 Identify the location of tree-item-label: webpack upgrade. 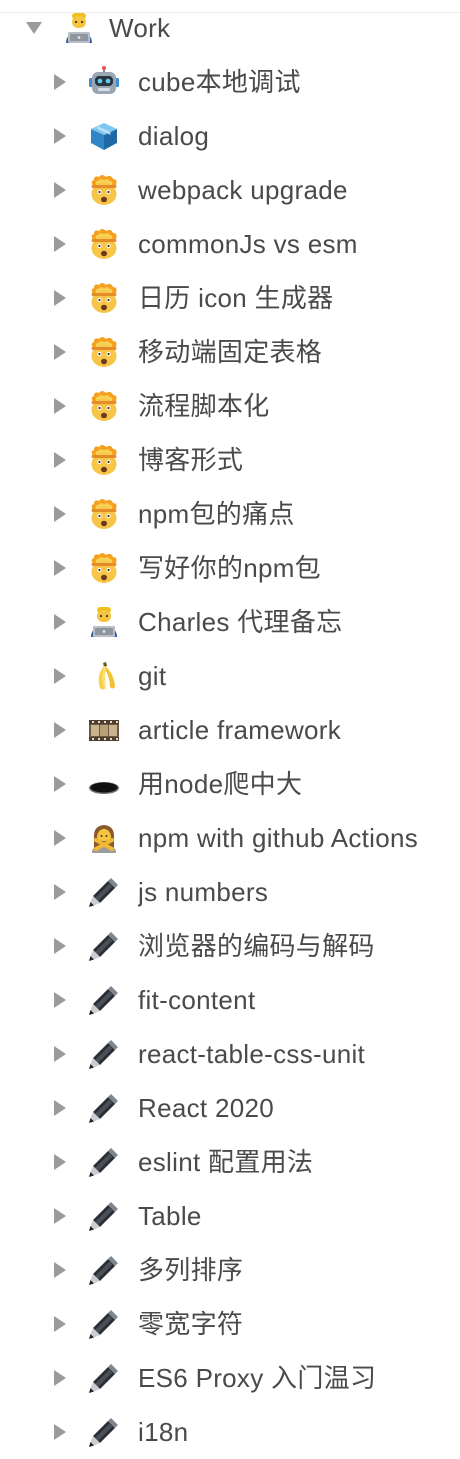
(243, 190).